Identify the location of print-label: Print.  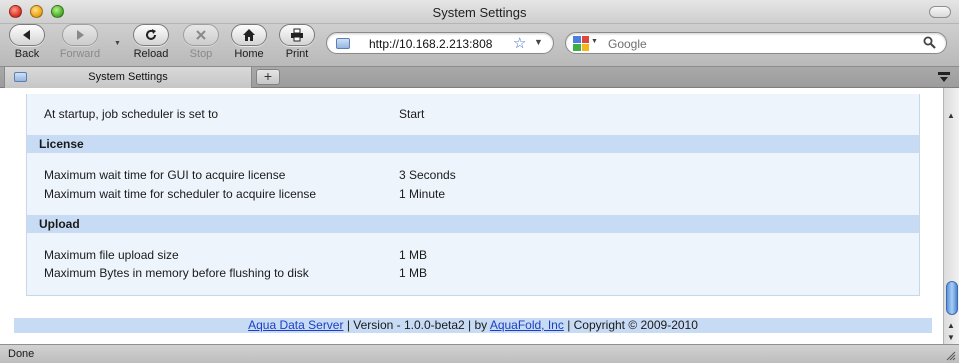
(297, 54).